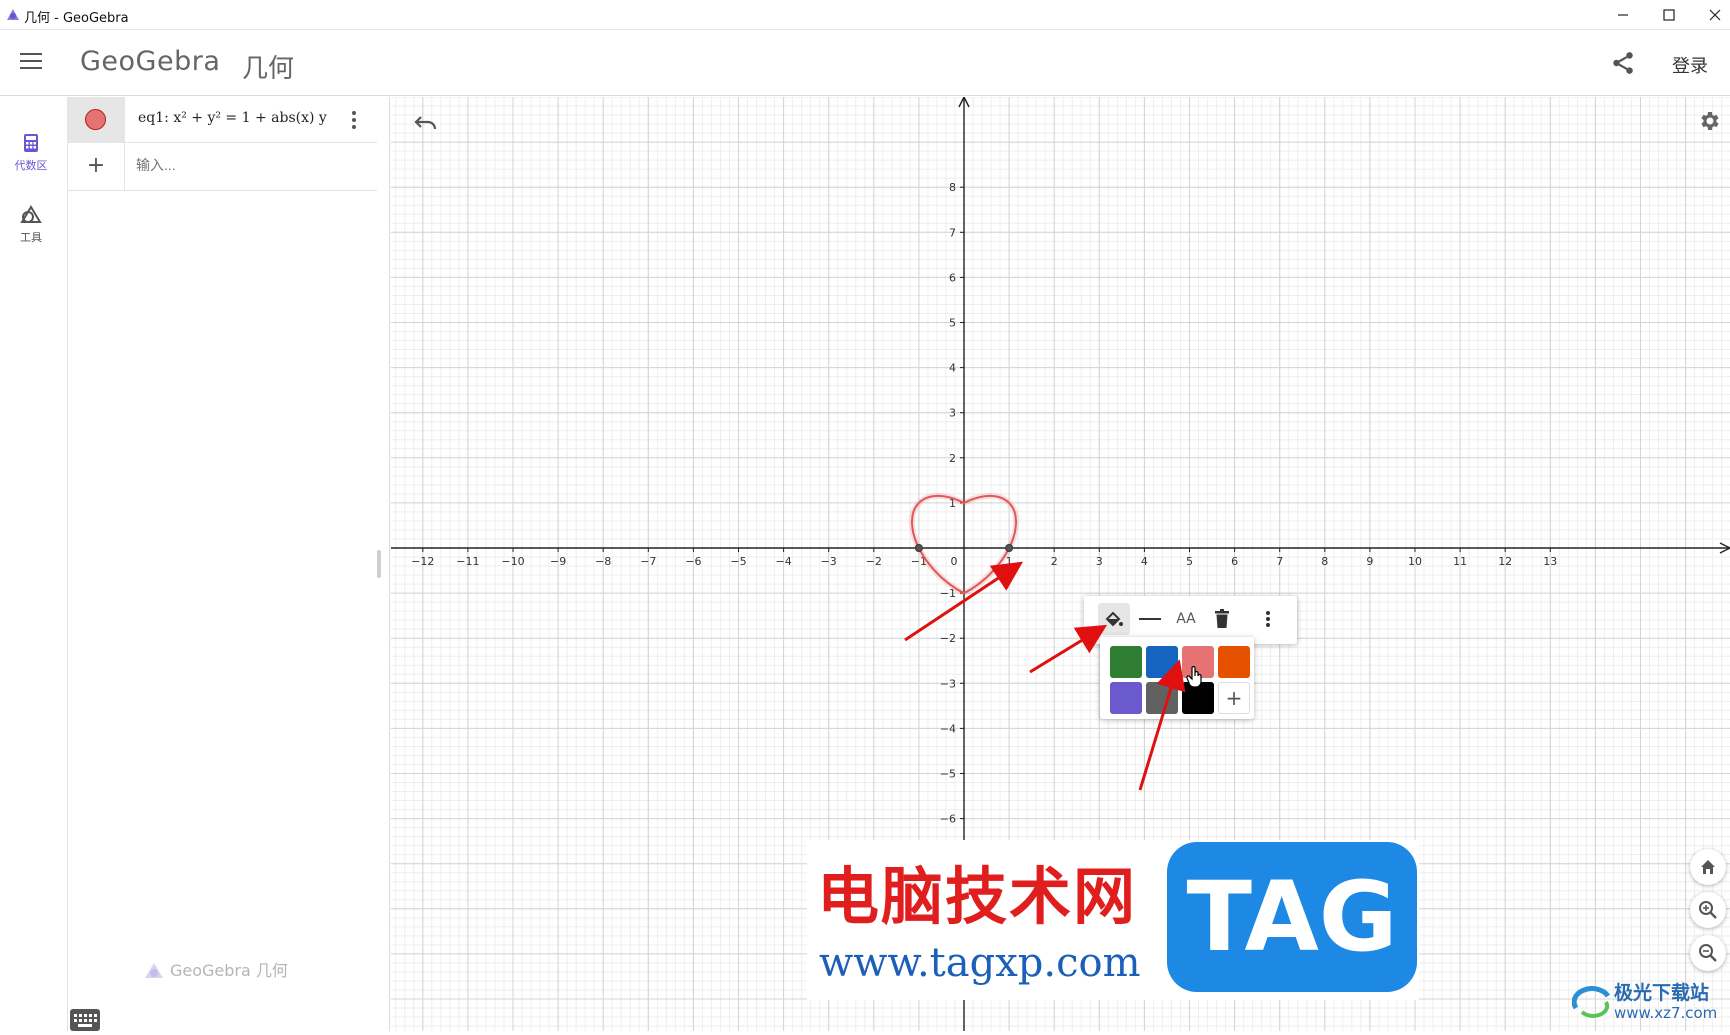 The image size is (1730, 1035). What do you see at coordinates (232, 118) in the screenshot?
I see `algebra-expression: eq1: x² + y² = 1 + abs(x) y` at bounding box center [232, 118].